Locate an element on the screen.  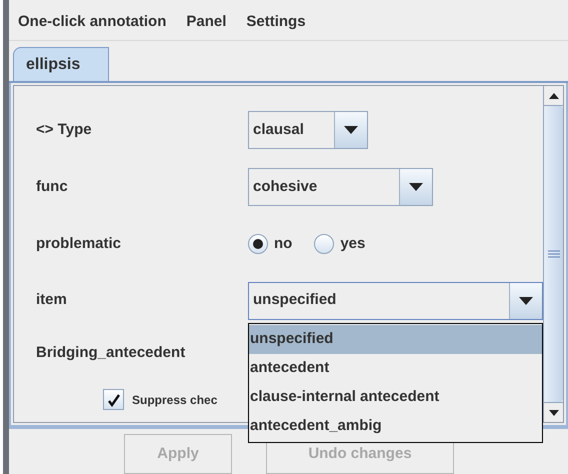
menu-item: Settings is located at coordinates (276, 22).